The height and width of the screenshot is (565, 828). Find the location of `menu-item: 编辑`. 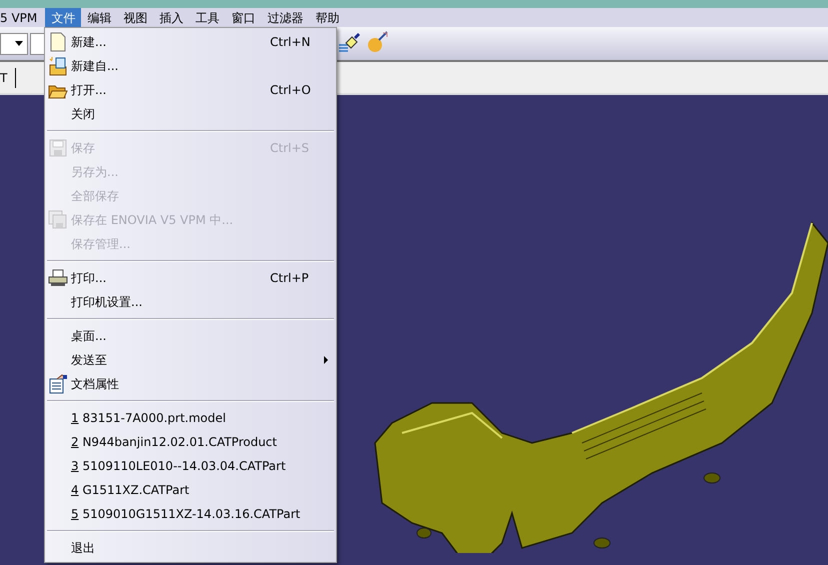

menu-item: 编辑 is located at coordinates (99, 17).